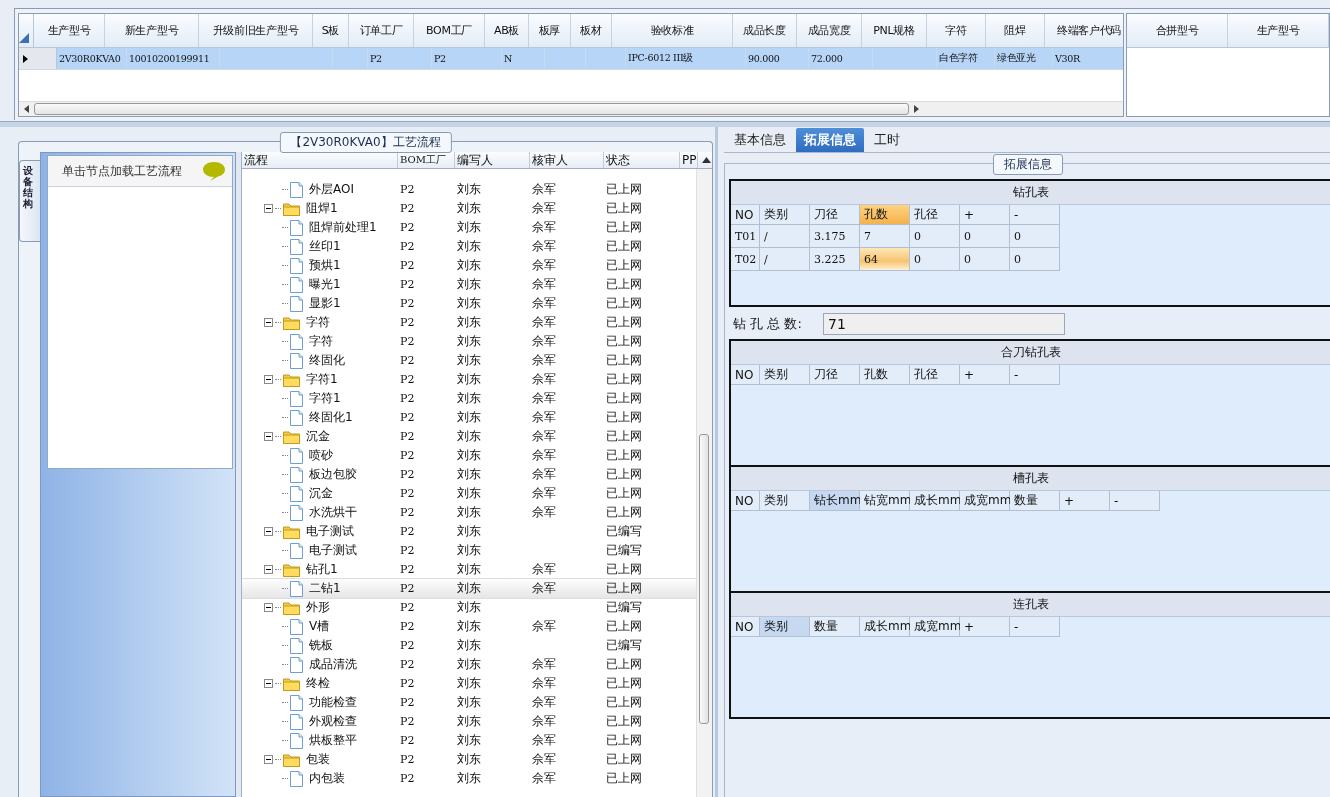 This screenshot has height=797, width=1330. I want to click on side-tab: 设备结构, so click(29, 201).